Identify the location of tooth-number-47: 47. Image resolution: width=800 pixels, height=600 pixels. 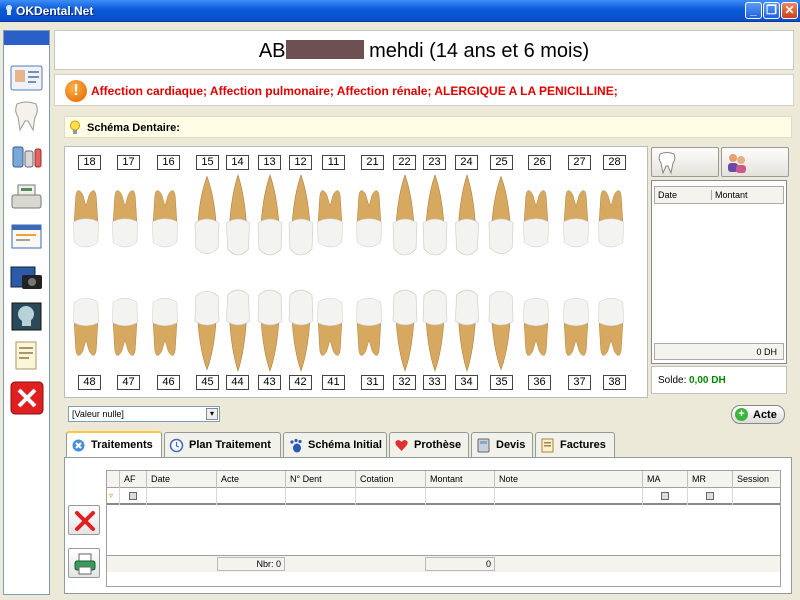
(128, 382).